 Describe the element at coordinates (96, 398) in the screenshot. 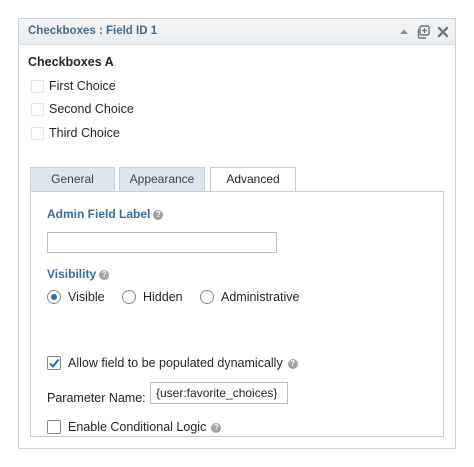

I see `parameter-name-label: Parameter Name:` at that location.